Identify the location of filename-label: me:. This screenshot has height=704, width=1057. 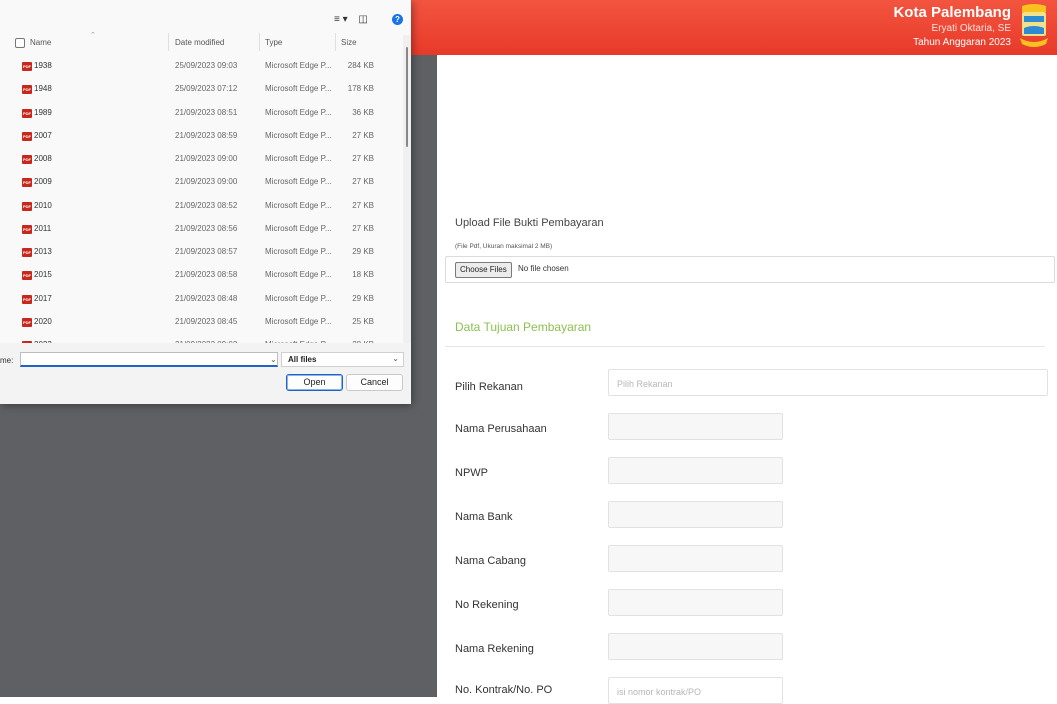
(7, 360).